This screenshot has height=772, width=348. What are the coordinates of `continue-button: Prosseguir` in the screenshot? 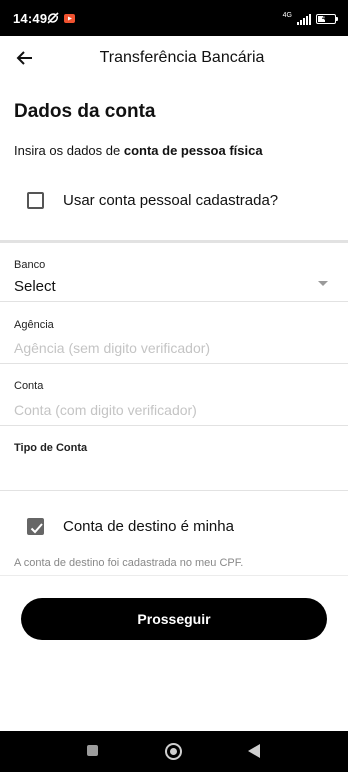 It's located at (174, 619).